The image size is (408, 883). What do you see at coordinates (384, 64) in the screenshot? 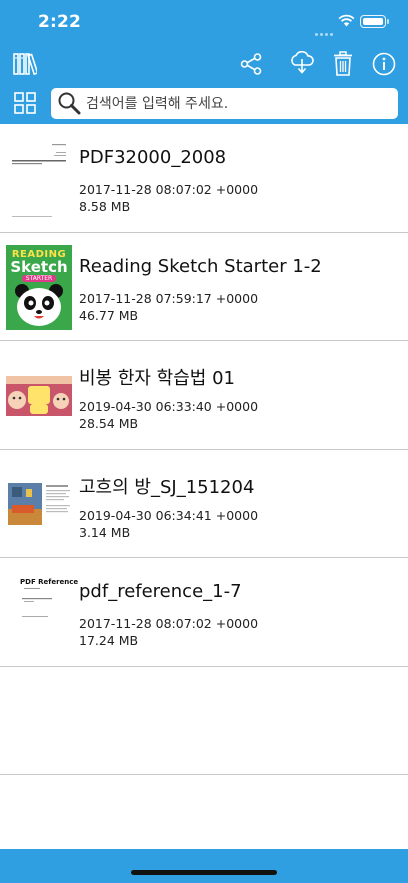
I see `info-icon` at bounding box center [384, 64].